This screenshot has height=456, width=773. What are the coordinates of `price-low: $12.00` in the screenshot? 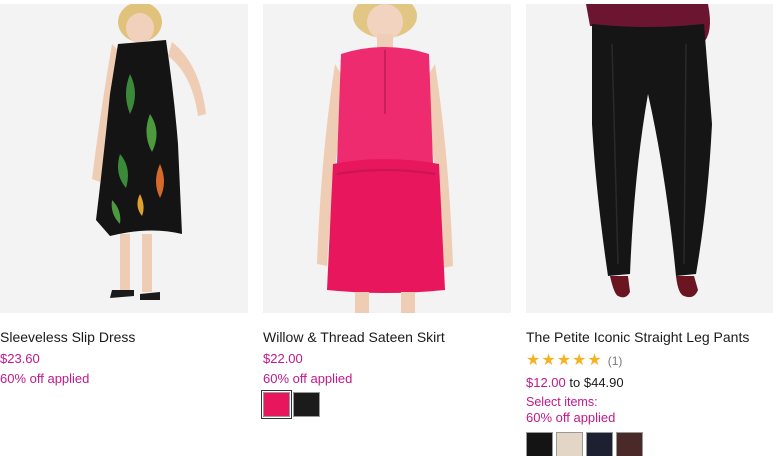 It's located at (546, 382).